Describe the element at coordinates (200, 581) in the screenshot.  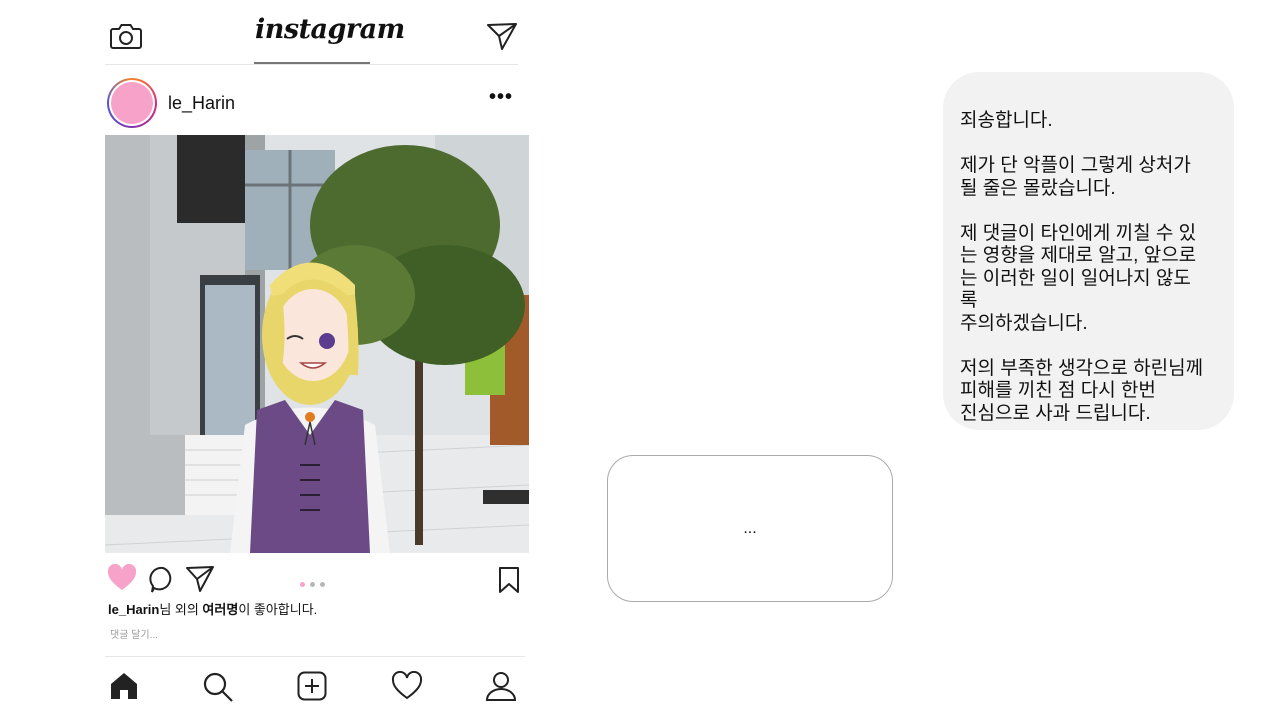
I see `share-icon` at that location.